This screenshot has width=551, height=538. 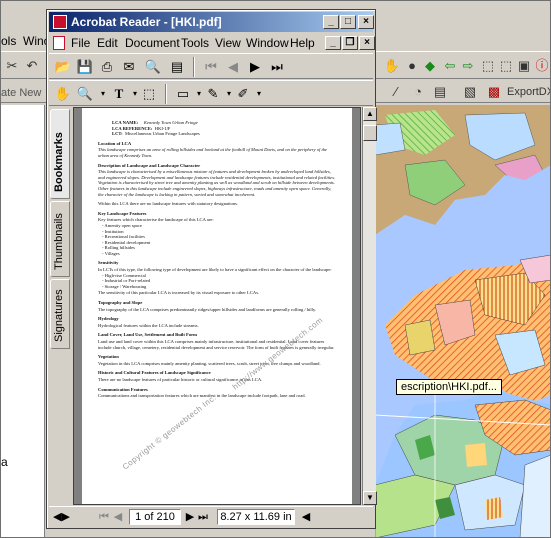 I want to click on cut-icon: ✂, so click(x=12, y=66).